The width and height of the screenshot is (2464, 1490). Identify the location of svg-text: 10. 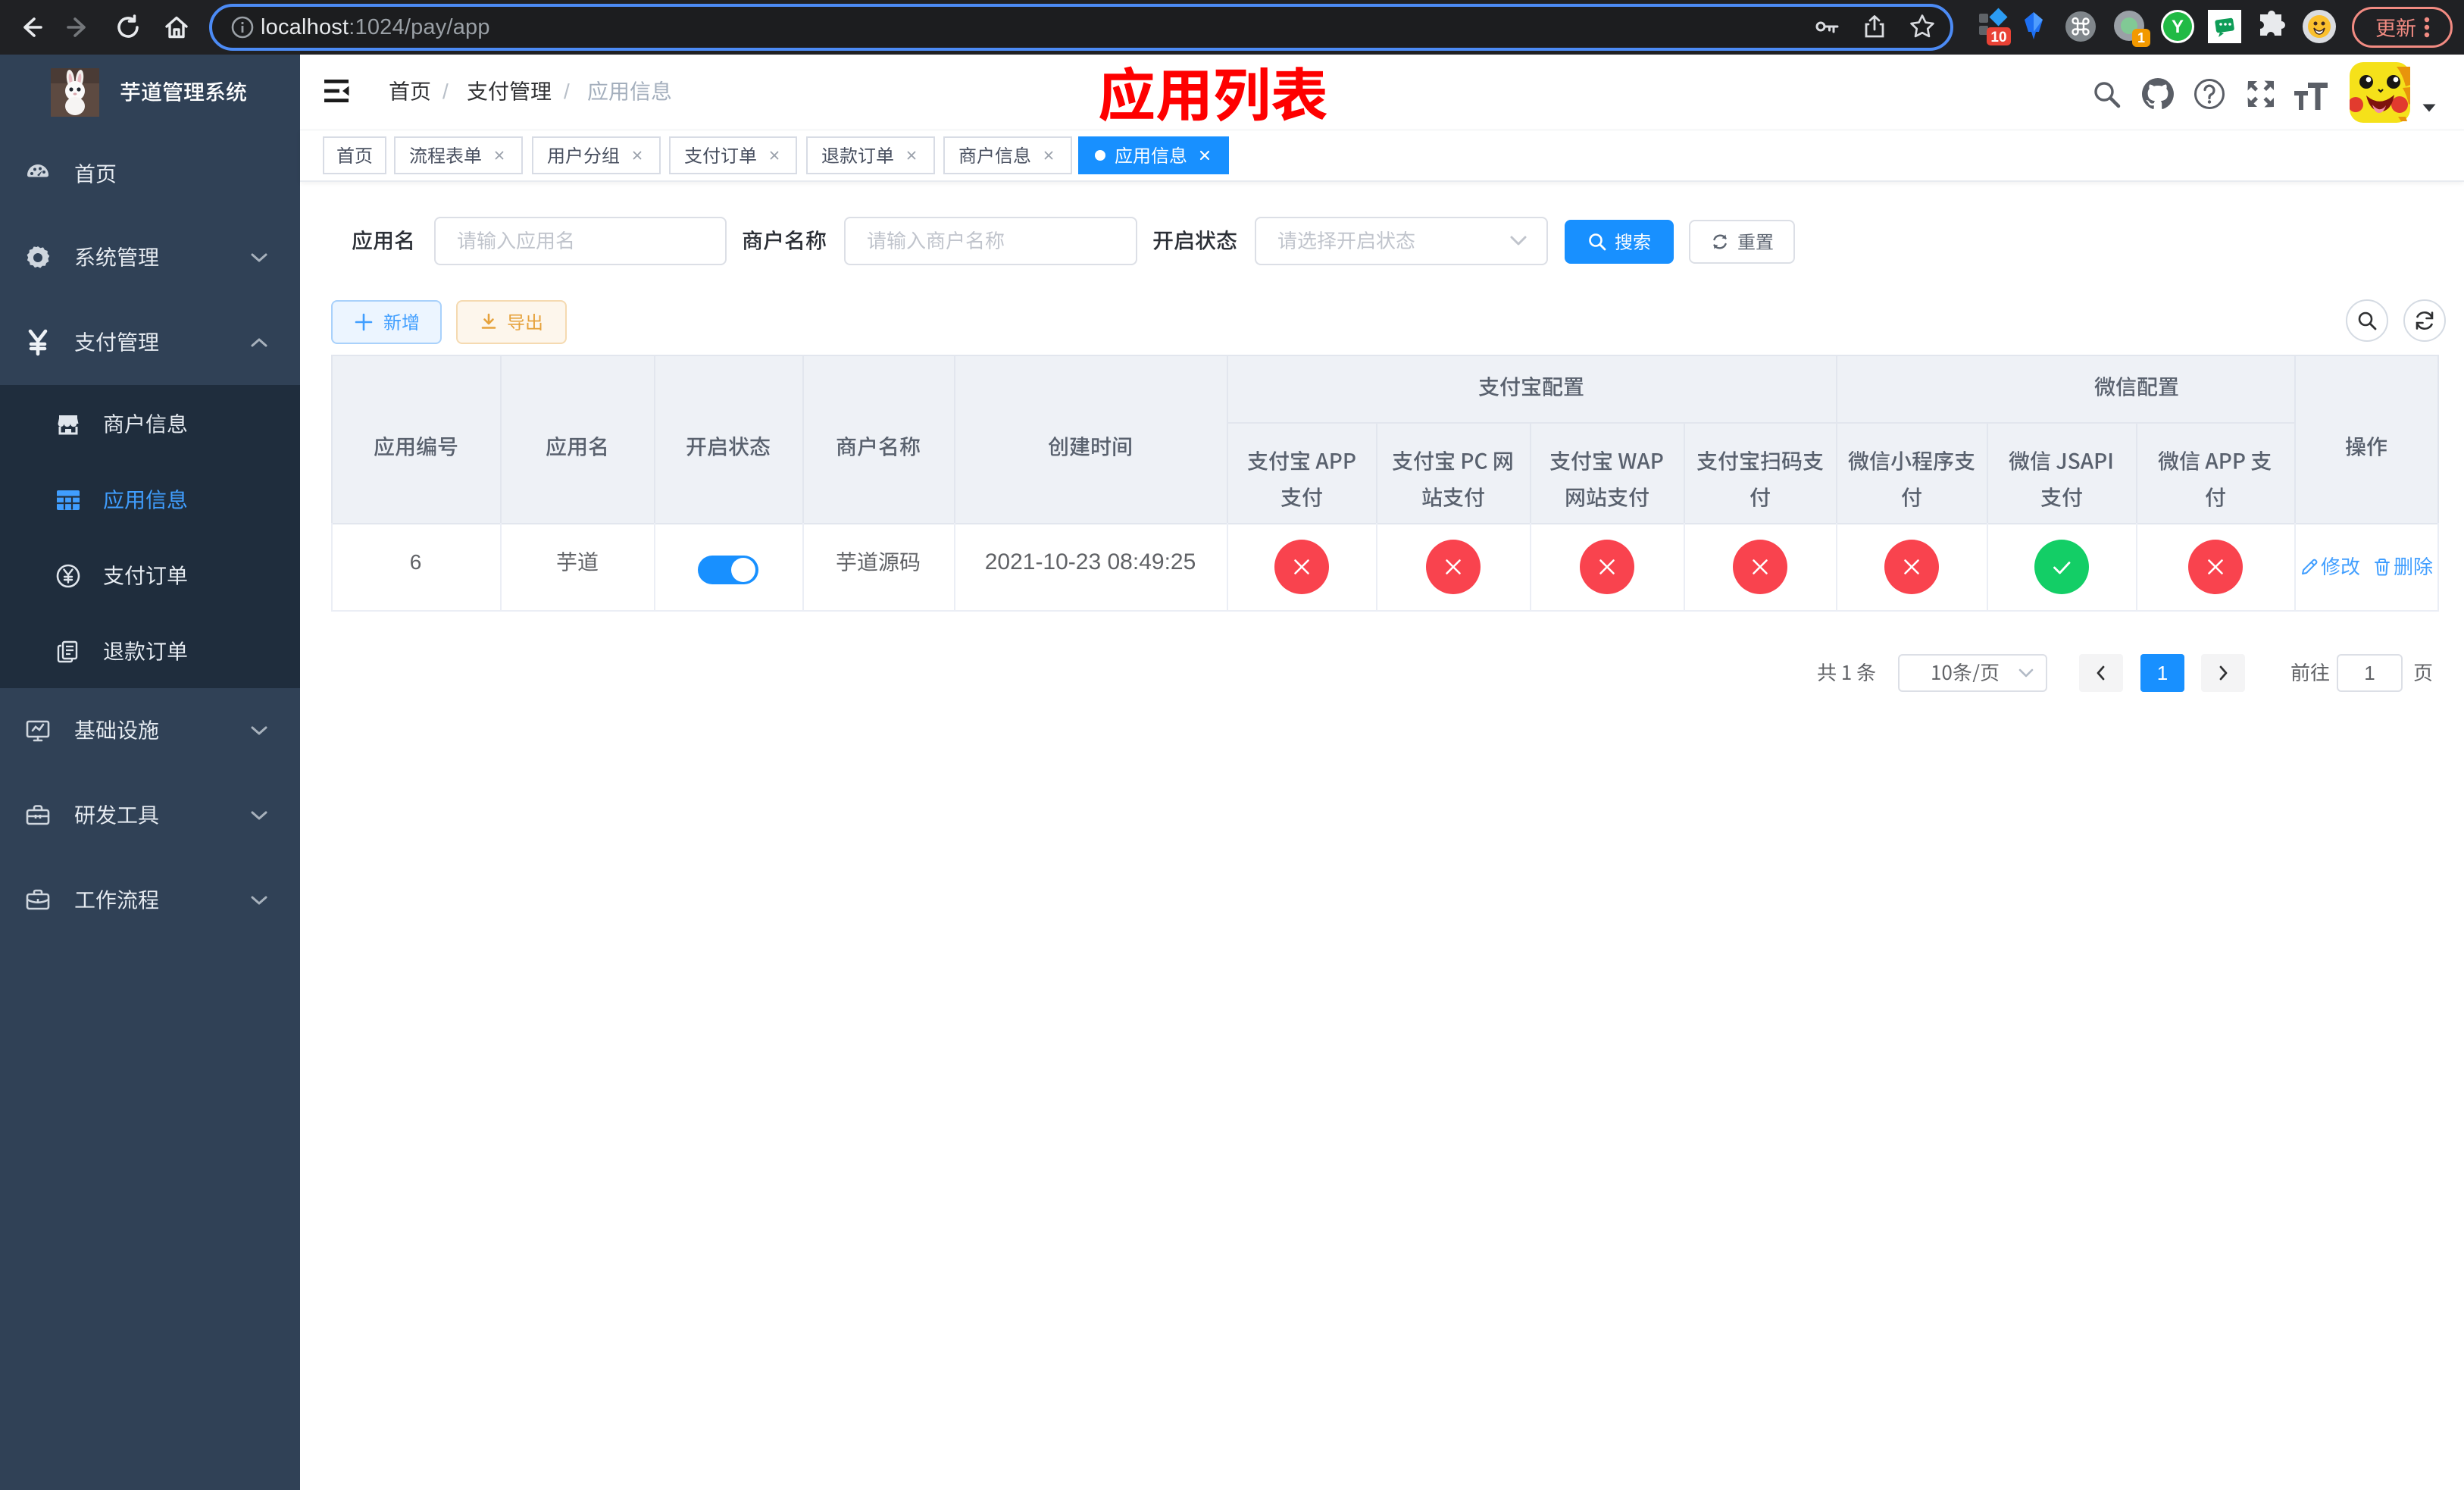
(1998, 37).